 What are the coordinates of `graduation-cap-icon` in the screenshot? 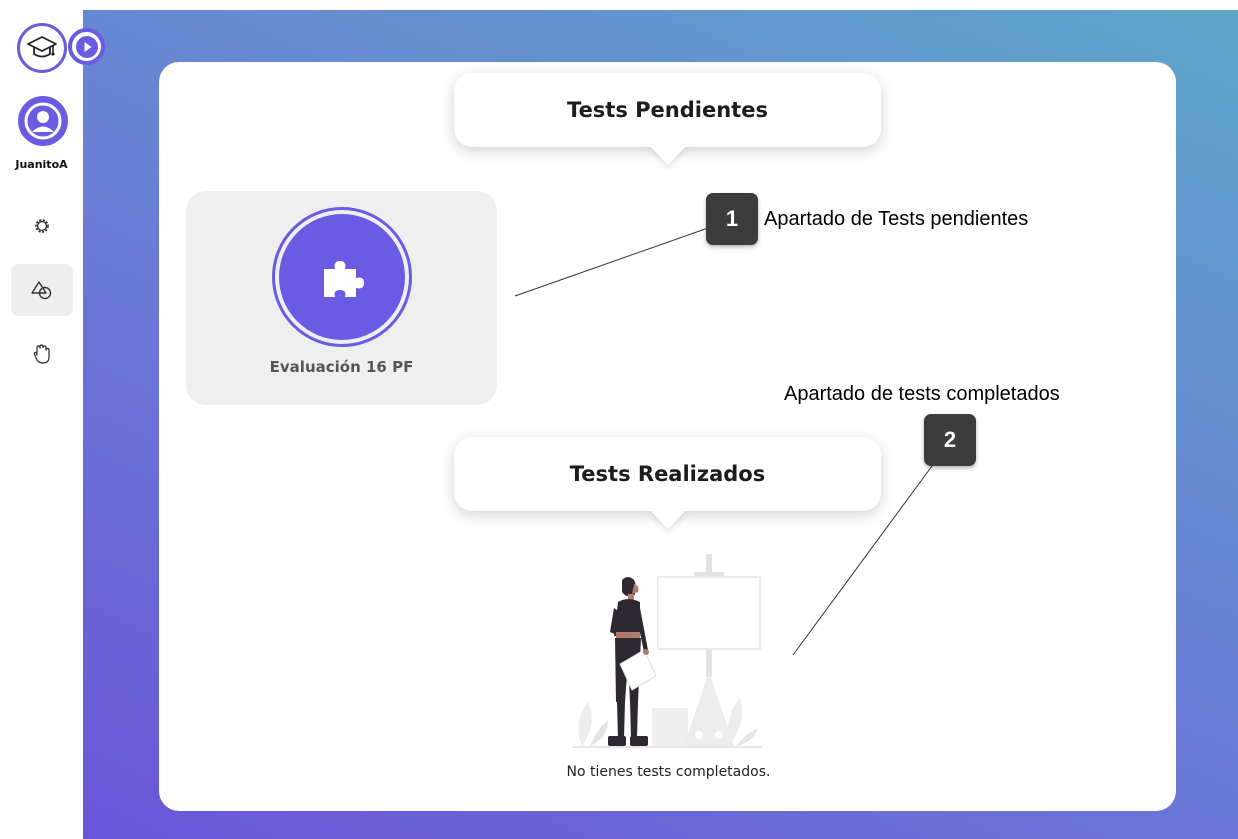 It's located at (42, 47).